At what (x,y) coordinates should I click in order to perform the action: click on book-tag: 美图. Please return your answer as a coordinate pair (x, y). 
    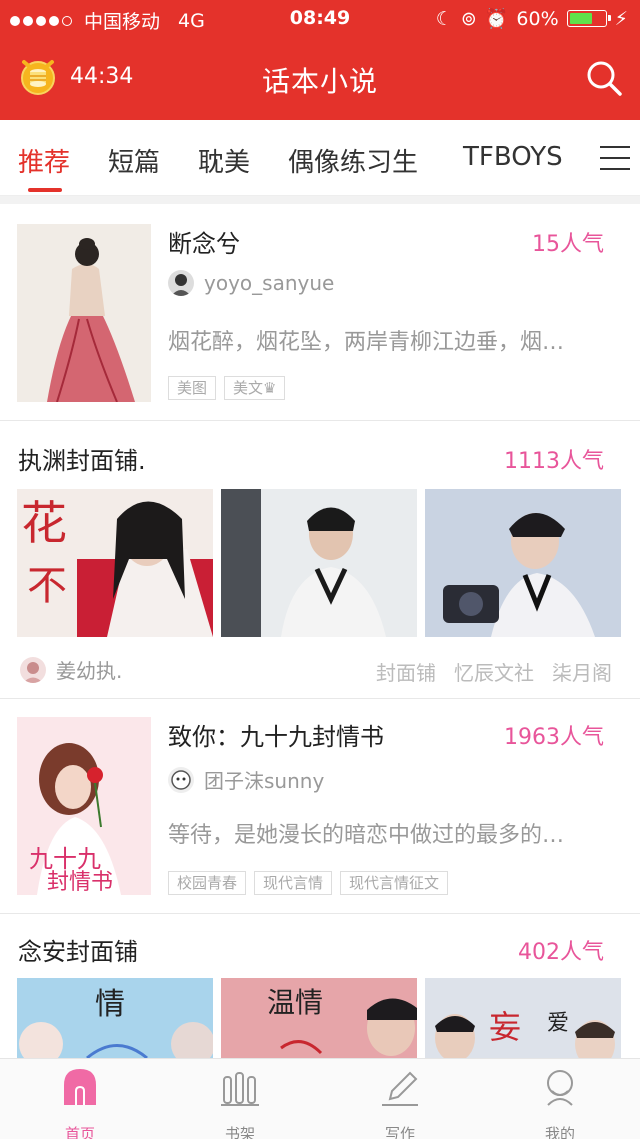
    Looking at the image, I should click on (192, 388).